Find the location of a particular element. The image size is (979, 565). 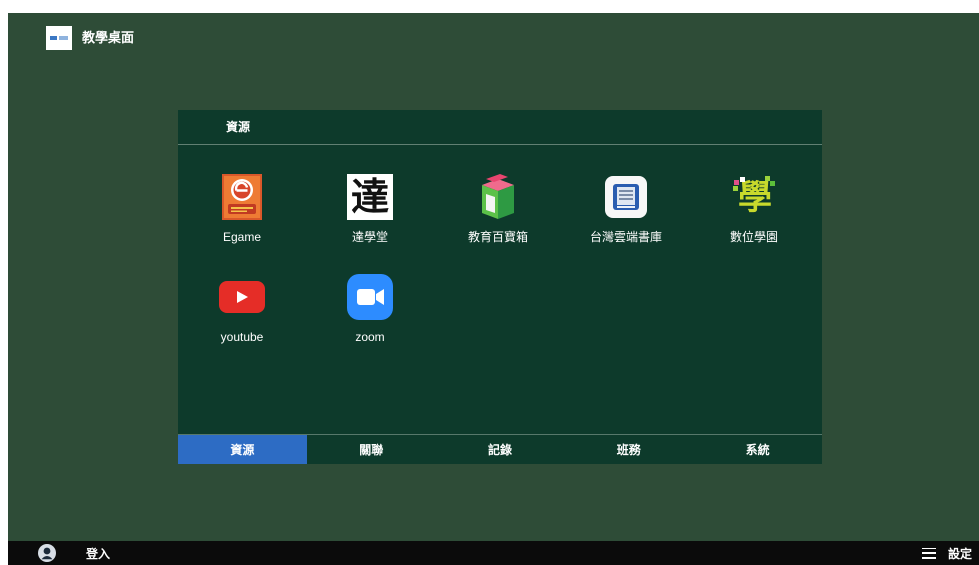

app-tile-zoom: zoom is located at coordinates (370, 310).